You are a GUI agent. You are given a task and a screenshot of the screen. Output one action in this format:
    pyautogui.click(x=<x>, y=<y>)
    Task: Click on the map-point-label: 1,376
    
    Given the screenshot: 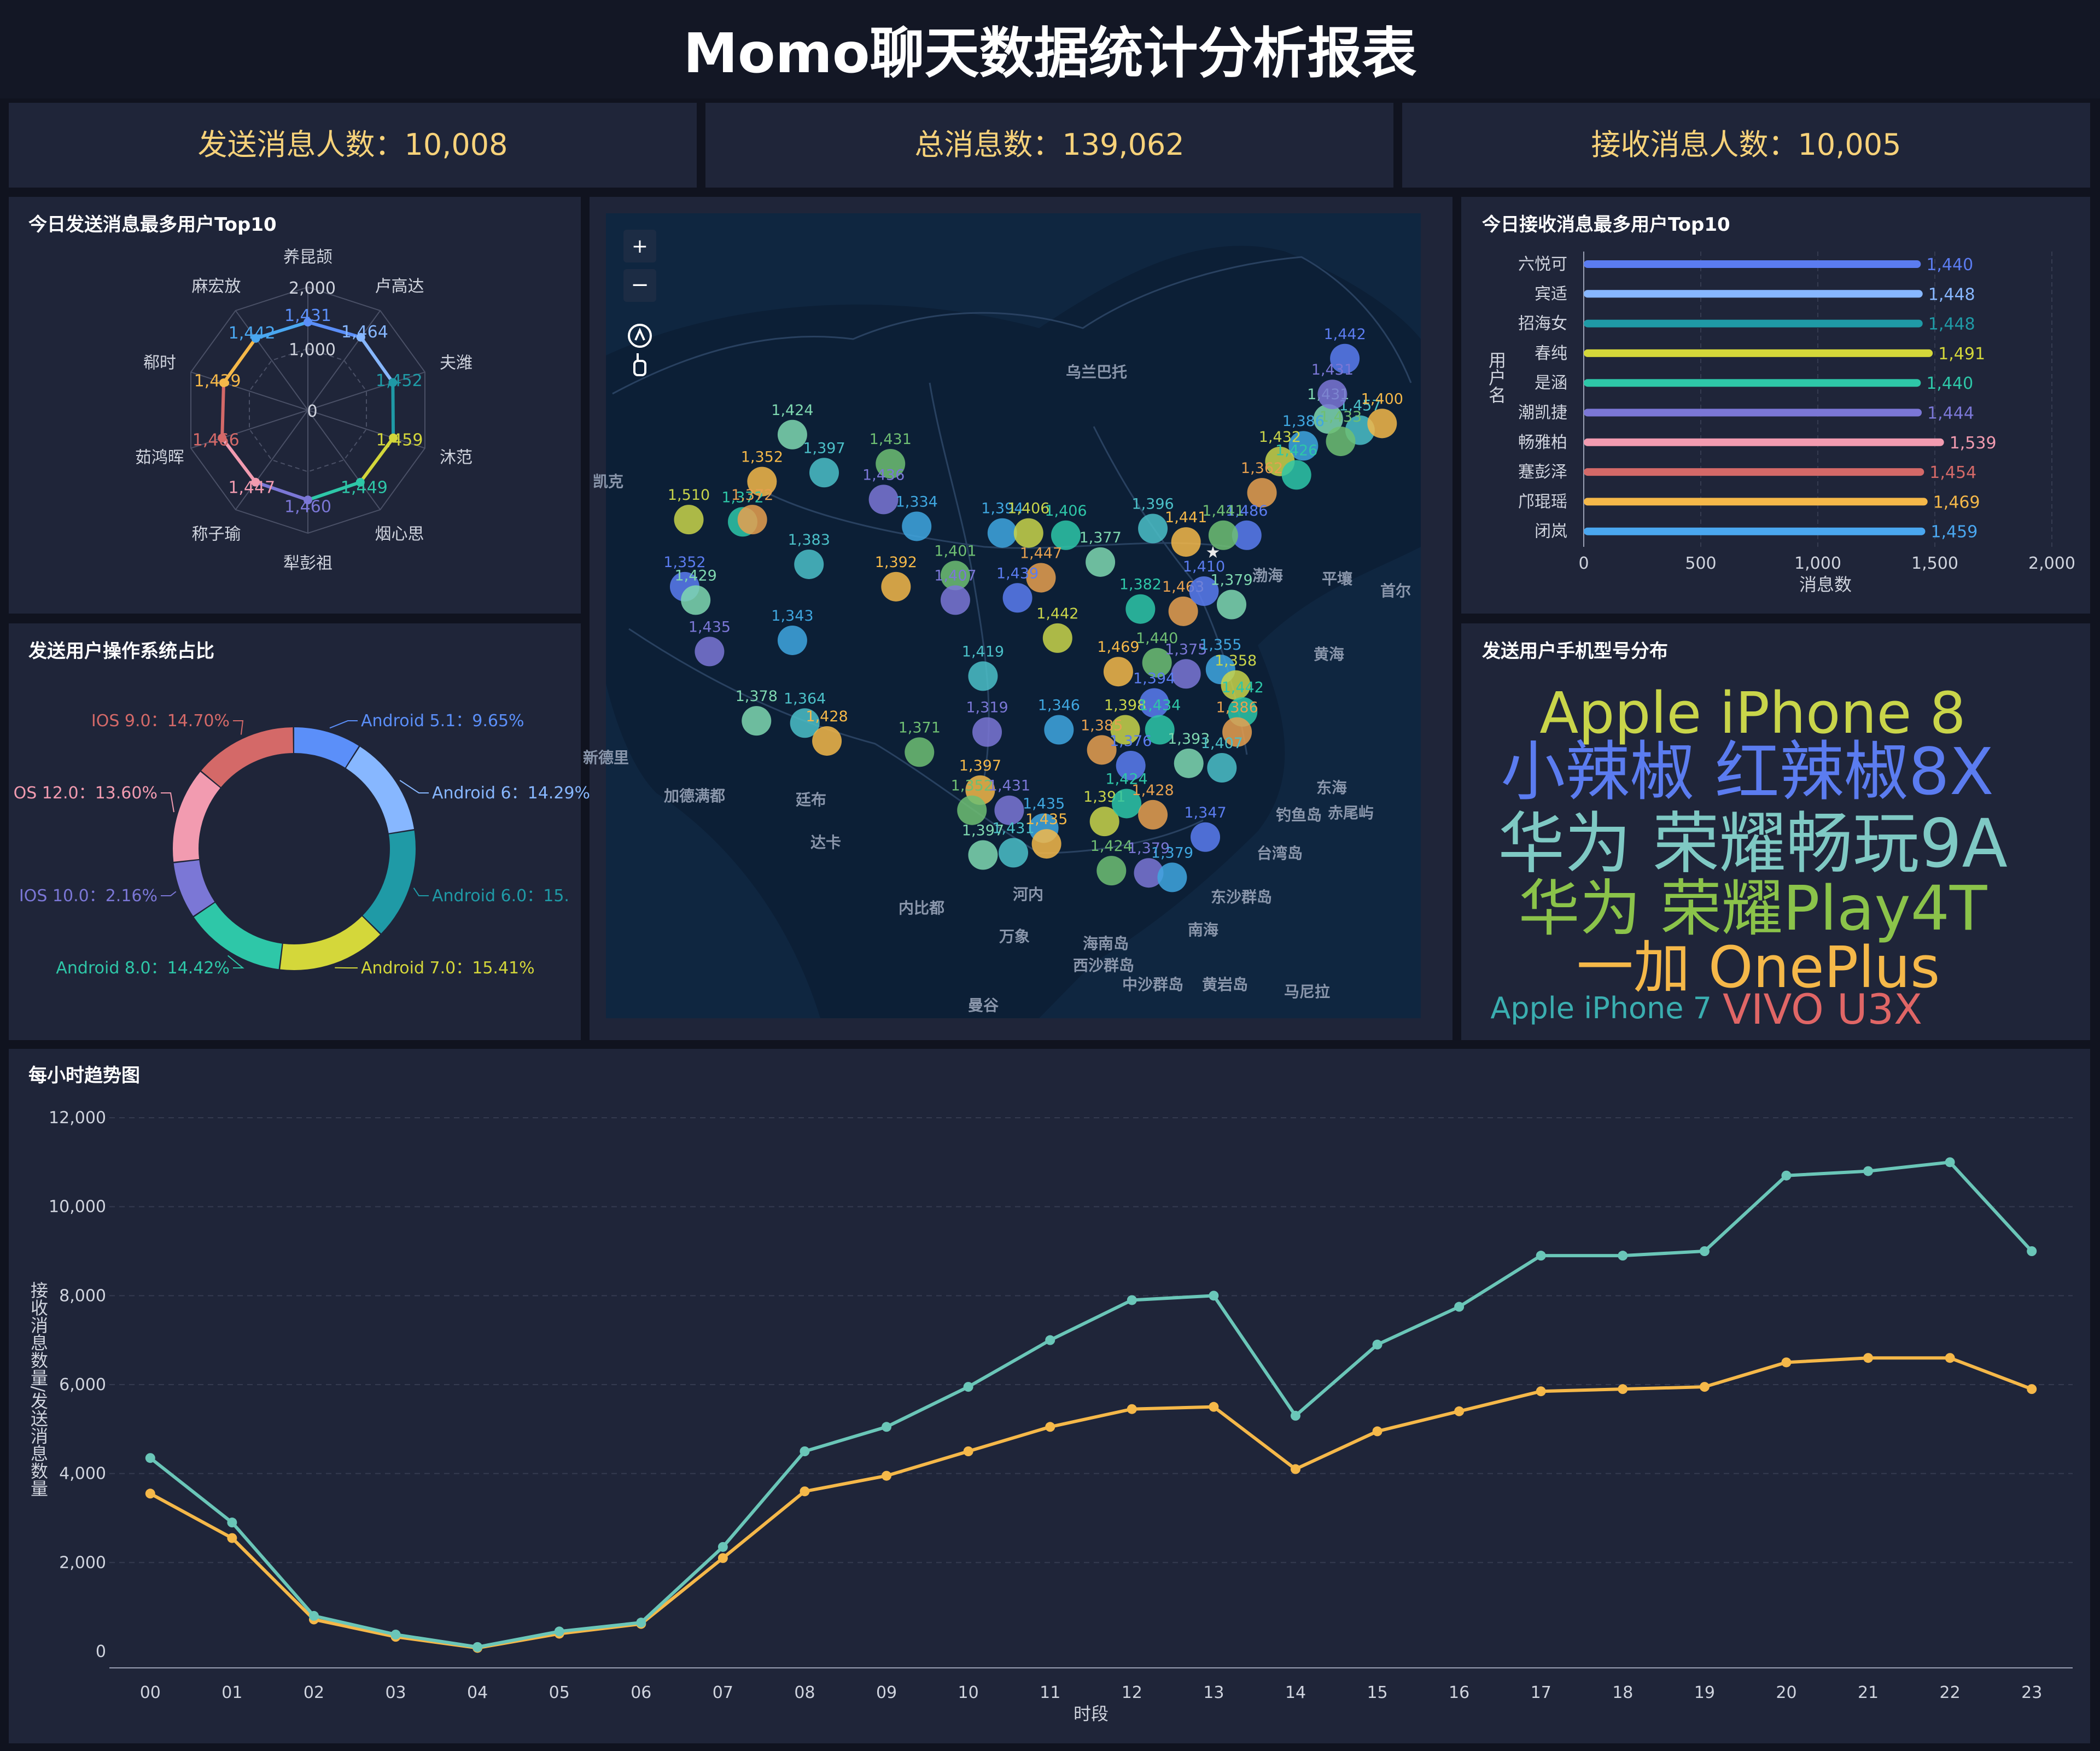 What is the action you would take?
    pyautogui.click(x=1131, y=742)
    